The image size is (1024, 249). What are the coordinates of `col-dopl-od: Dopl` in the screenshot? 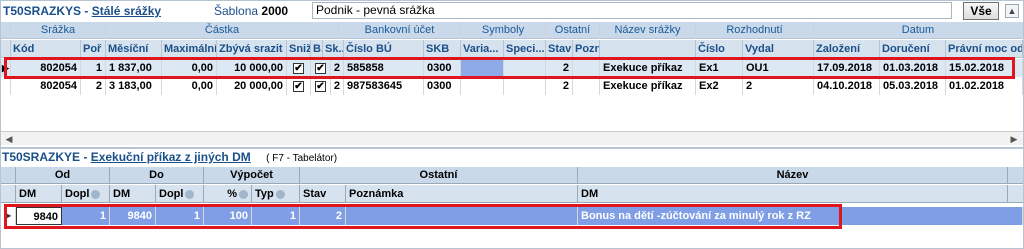 It's located at (86, 194).